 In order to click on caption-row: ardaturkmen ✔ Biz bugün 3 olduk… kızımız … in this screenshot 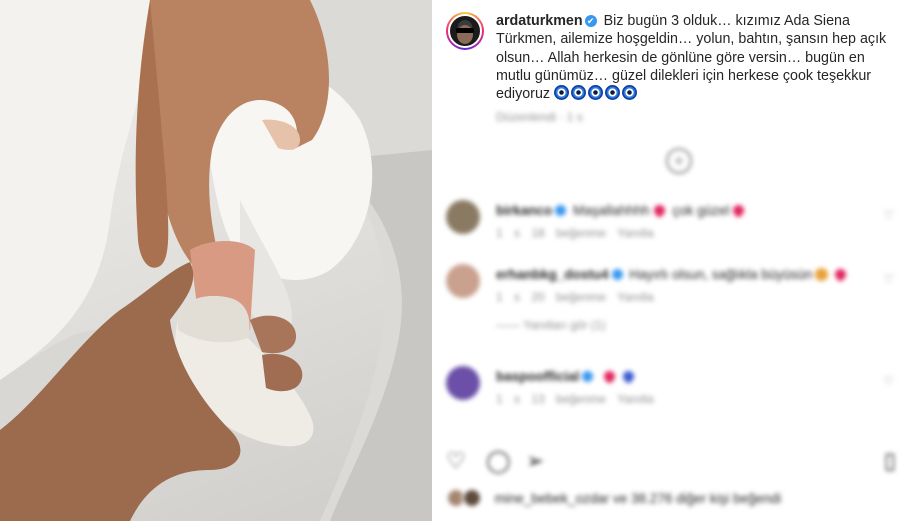, I will do `click(671, 57)`.